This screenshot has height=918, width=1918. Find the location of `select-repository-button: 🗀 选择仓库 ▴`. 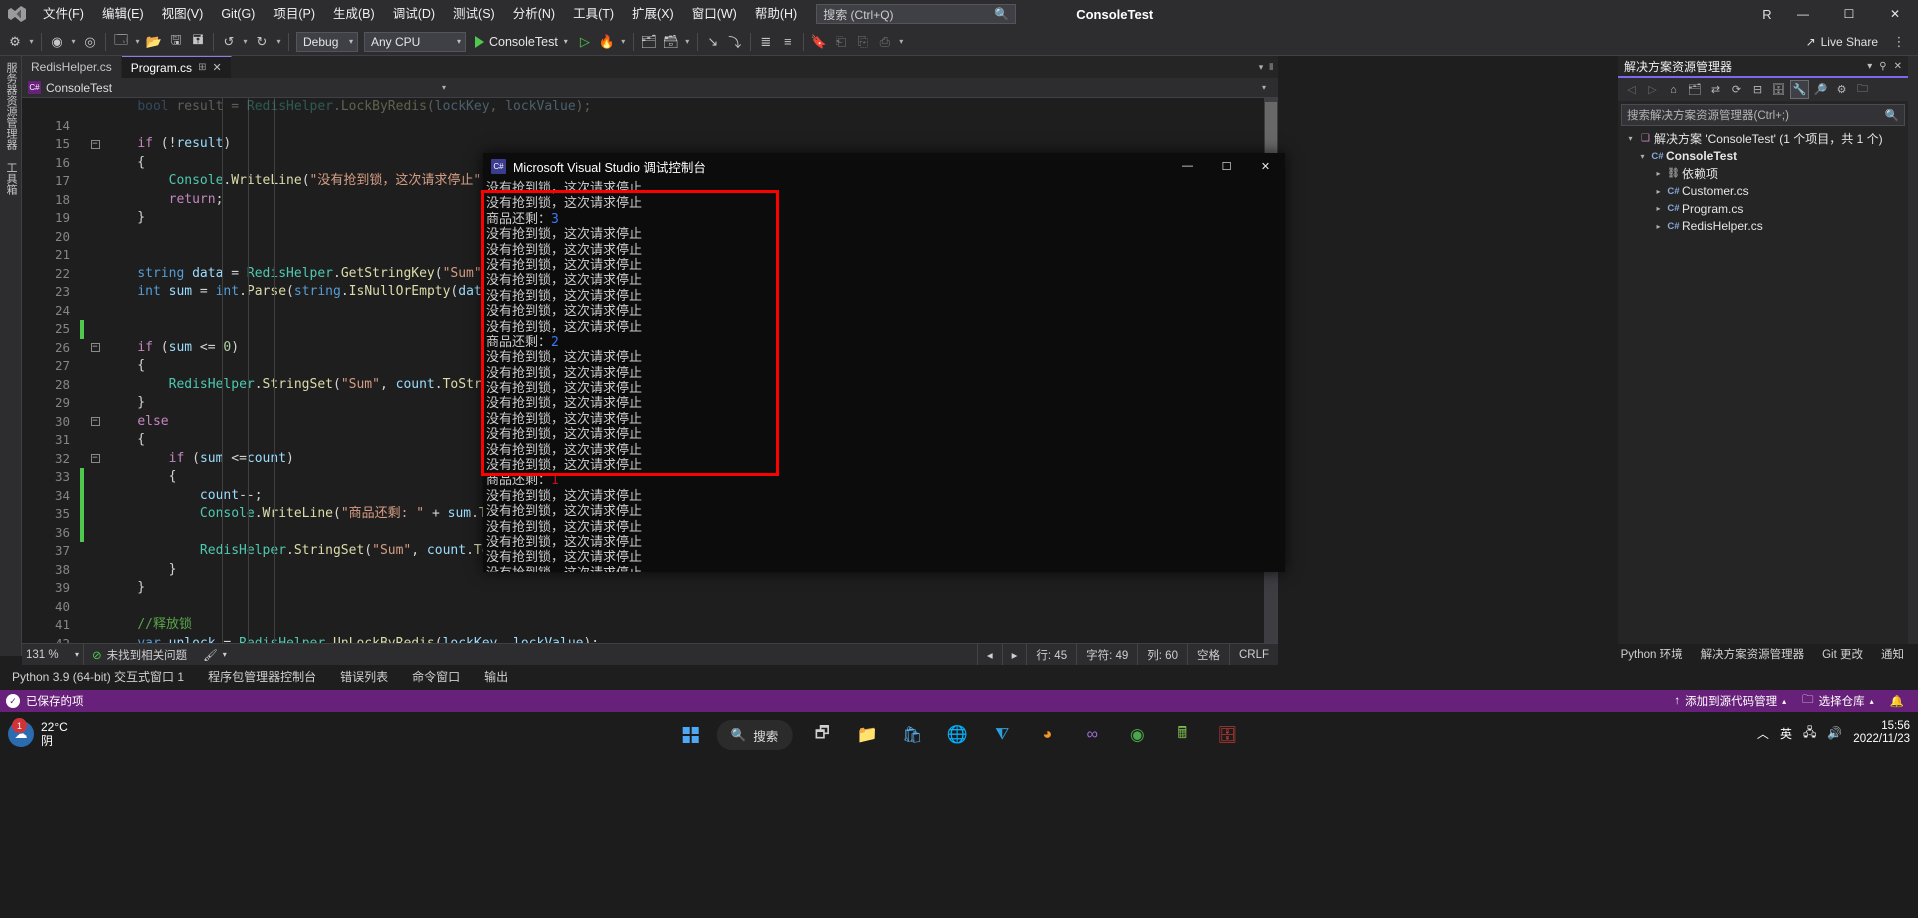

select-repository-button: 🗀 选择仓库 ▴ is located at coordinates (1838, 701).